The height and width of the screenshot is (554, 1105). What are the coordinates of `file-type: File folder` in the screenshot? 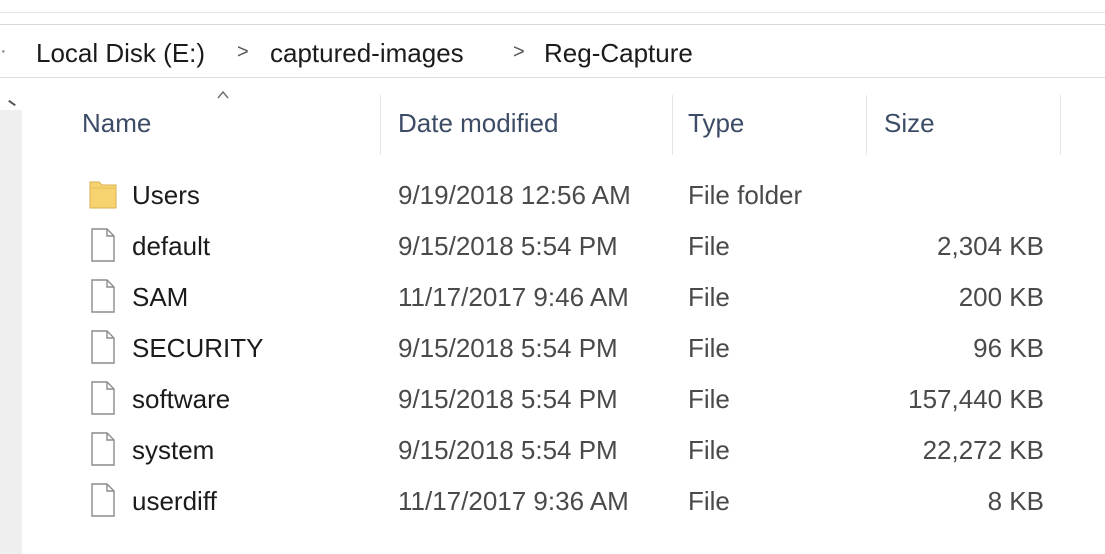 It's located at (745, 195).